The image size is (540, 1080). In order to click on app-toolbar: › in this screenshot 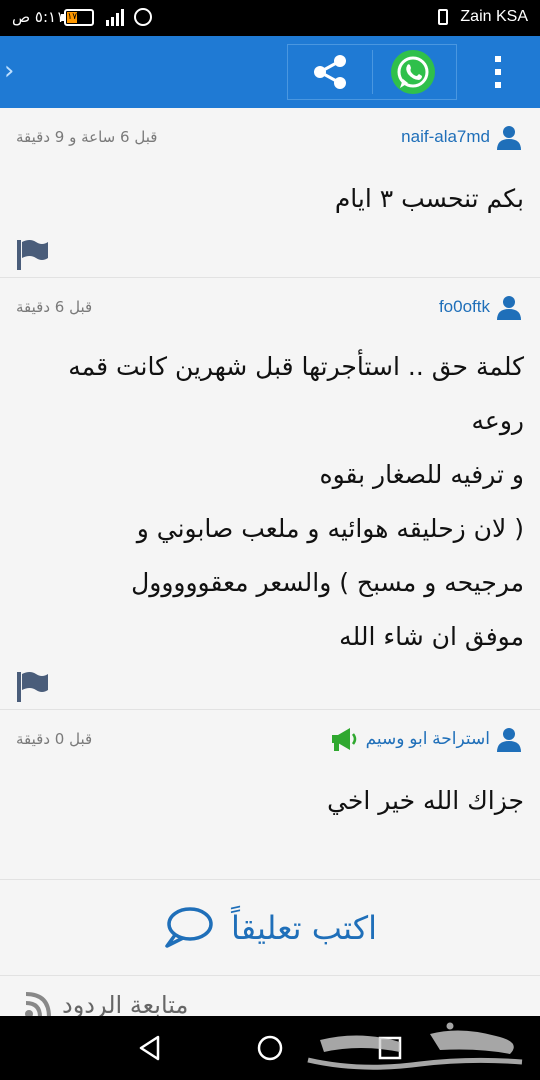, I will do `click(270, 72)`.